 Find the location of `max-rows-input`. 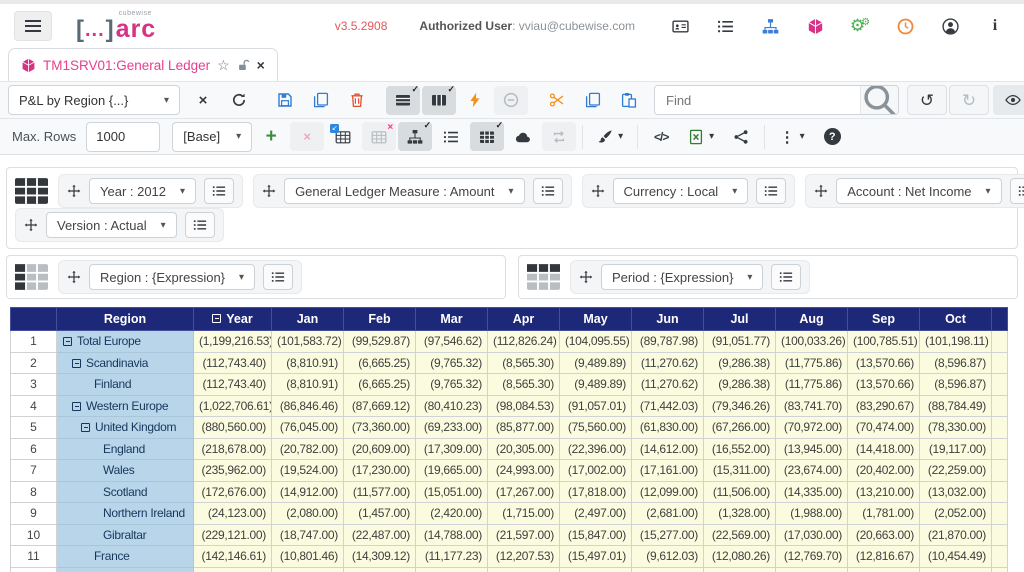

max-rows-input is located at coordinates (123, 136).